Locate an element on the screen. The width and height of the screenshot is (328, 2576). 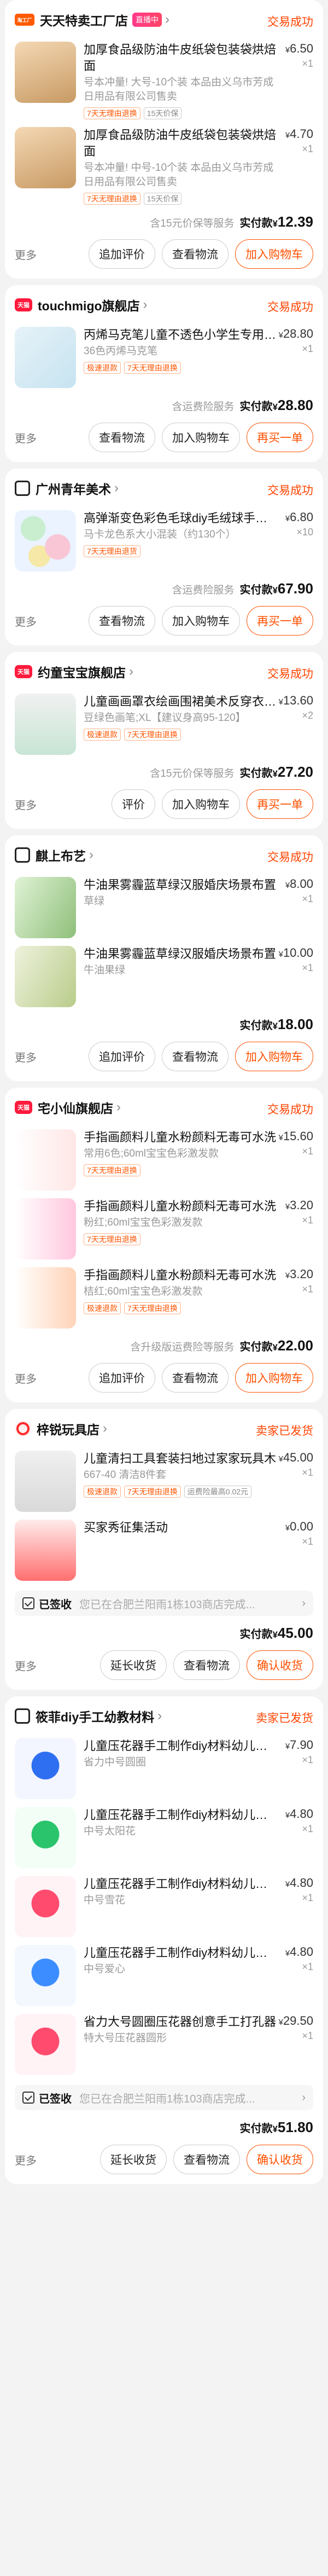
order-item: 儿童压花器手工制作diy材料幼儿园小 省力中号圆圈 ¥7.90 ×1 is located at coordinates (164, 1768).